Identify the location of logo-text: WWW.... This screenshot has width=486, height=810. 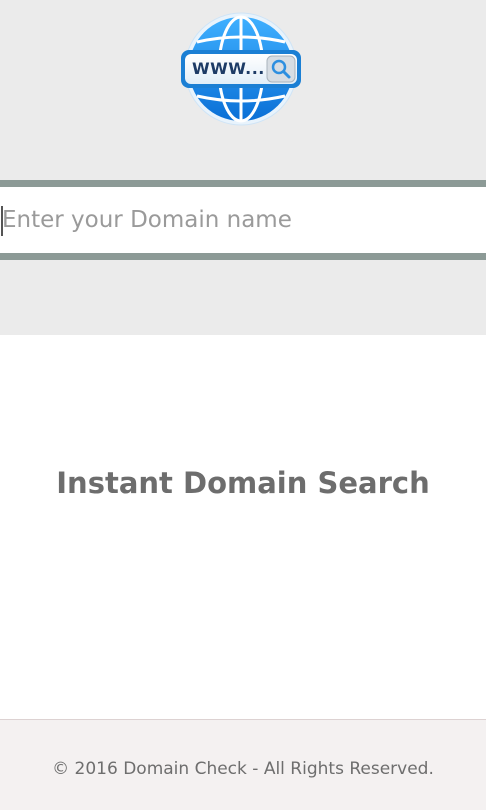
(228, 68).